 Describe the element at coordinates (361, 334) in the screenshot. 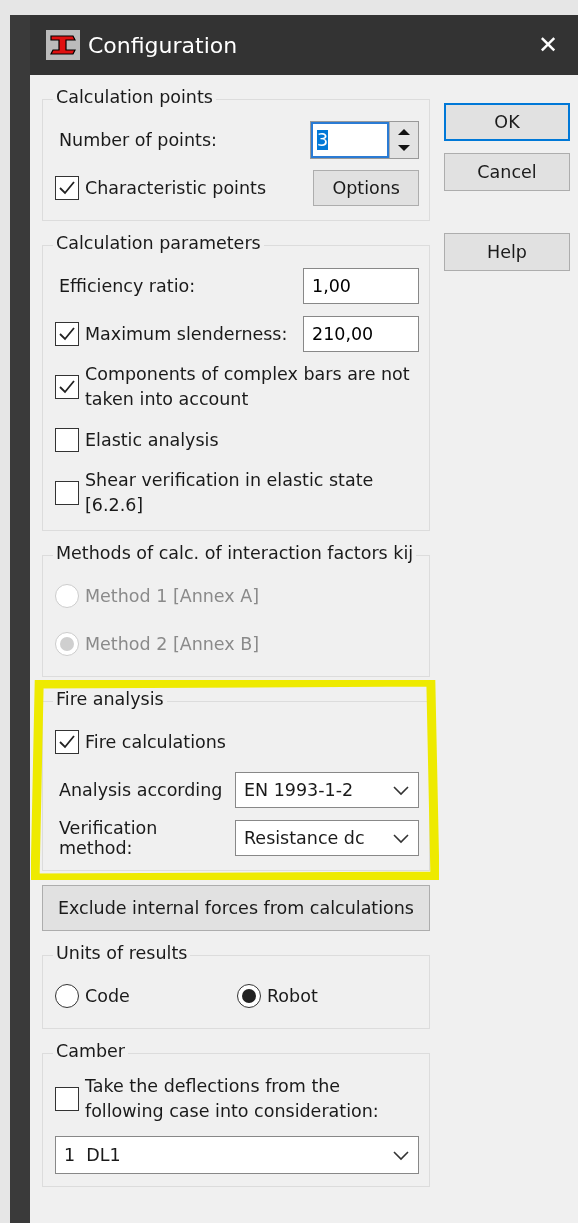

I see `number-field: 210,00` at that location.